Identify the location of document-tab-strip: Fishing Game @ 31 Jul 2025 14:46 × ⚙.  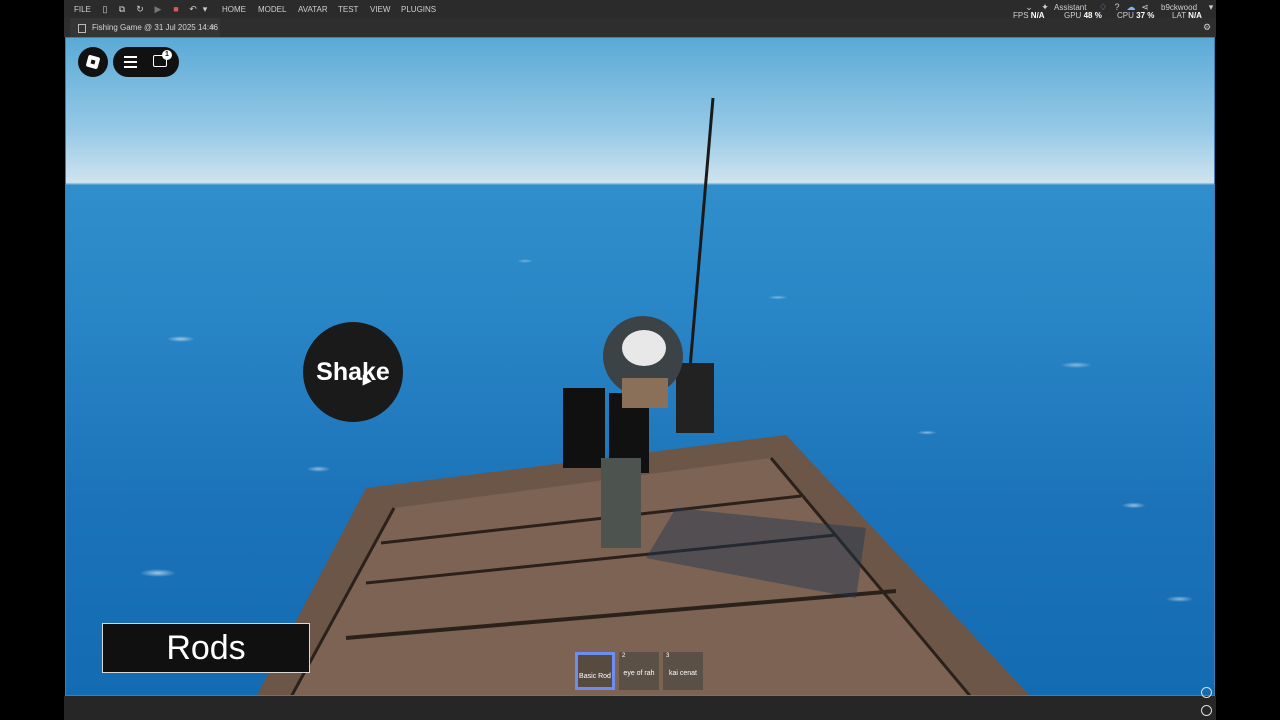
(640, 27).